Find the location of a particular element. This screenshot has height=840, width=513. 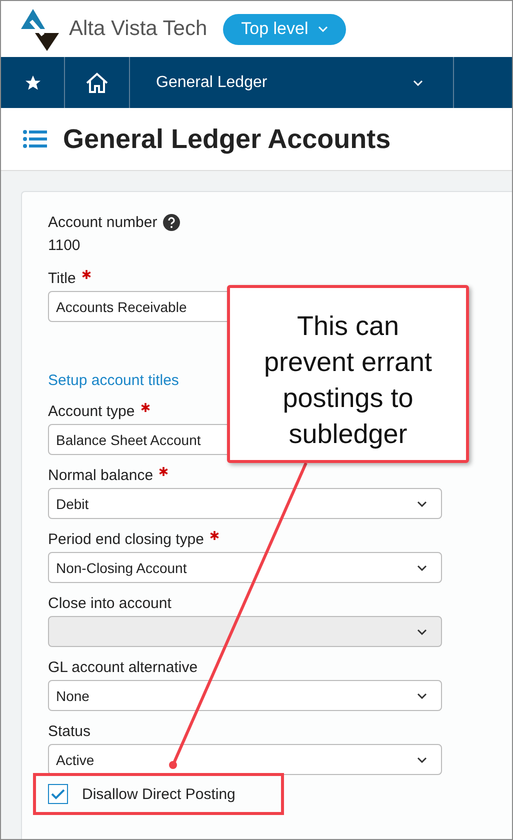

account-number: 1100 is located at coordinates (65, 245).